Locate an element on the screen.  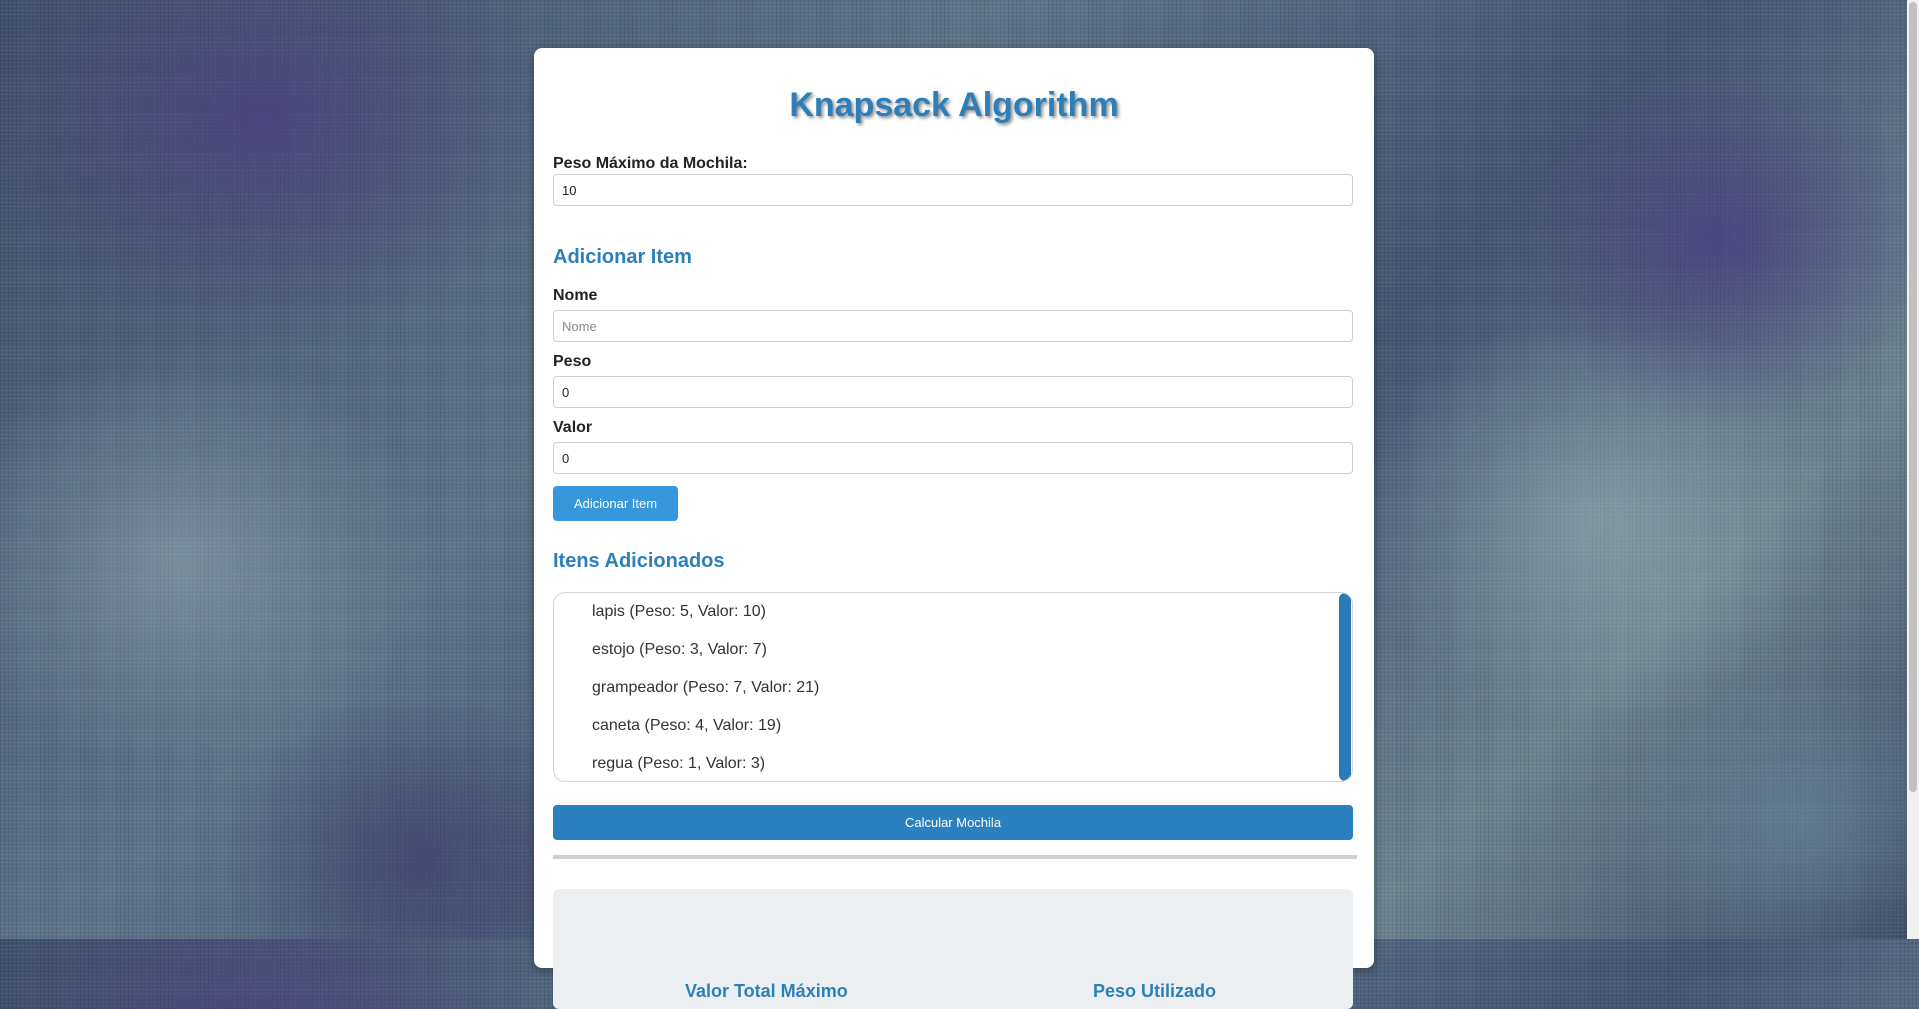
value-label: Valor is located at coordinates (573, 427).